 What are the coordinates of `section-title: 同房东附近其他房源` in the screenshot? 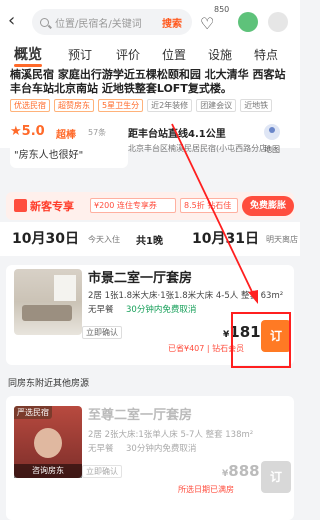 It's located at (49, 384).